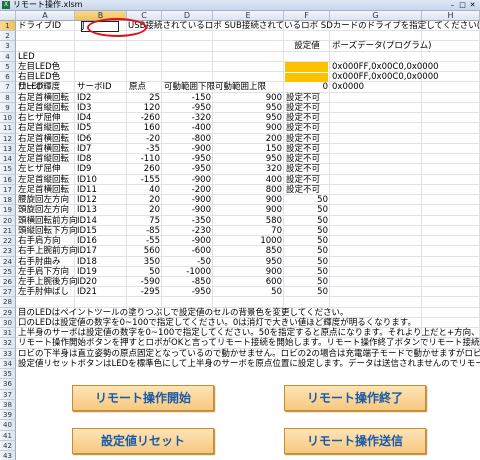 The image size is (480, 460). What do you see at coordinates (8, 36) in the screenshot?
I see `row-header: 2` at bounding box center [8, 36].